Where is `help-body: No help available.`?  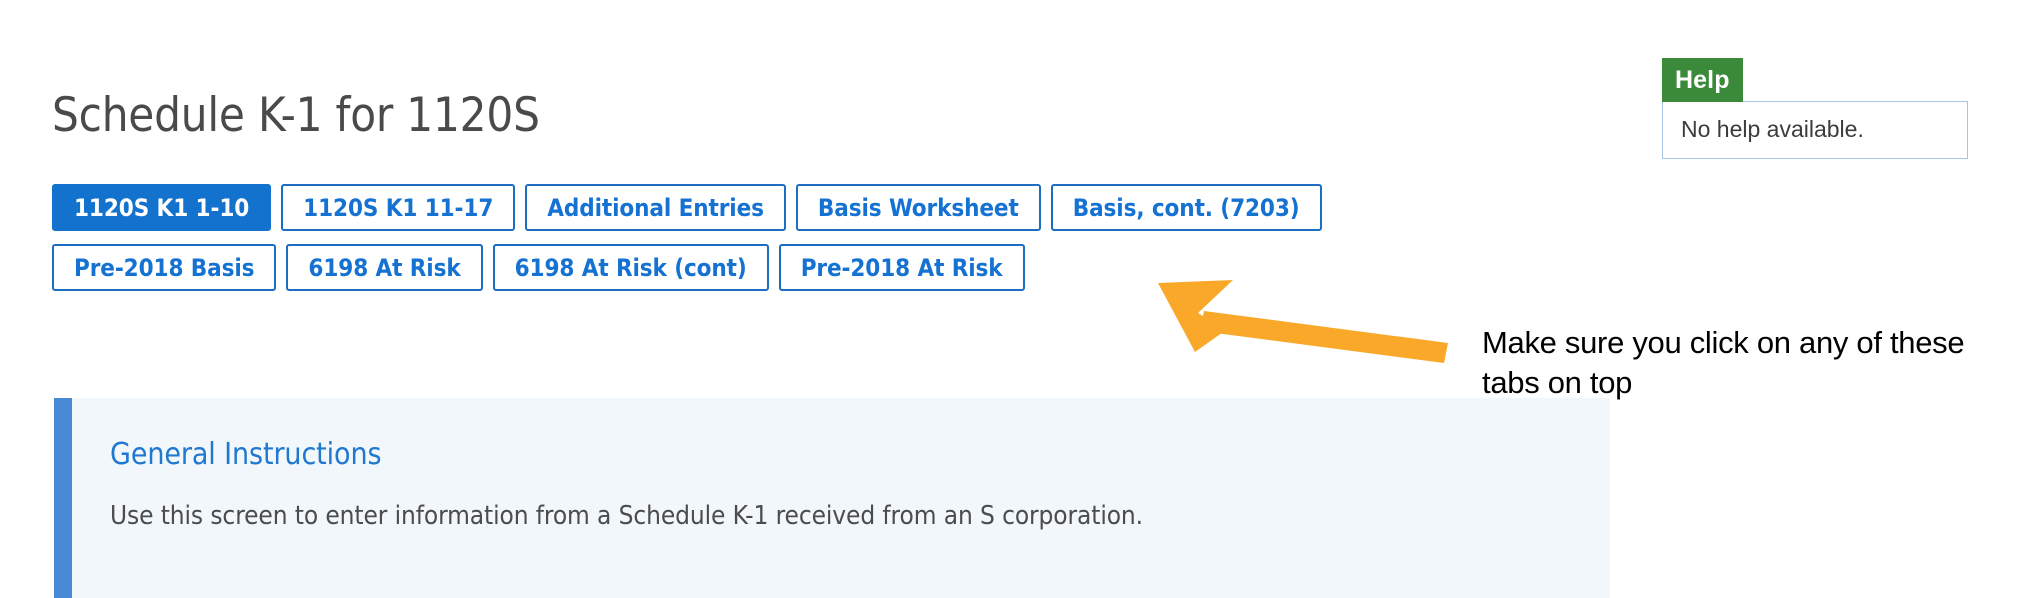 help-body: No help available. is located at coordinates (1815, 130).